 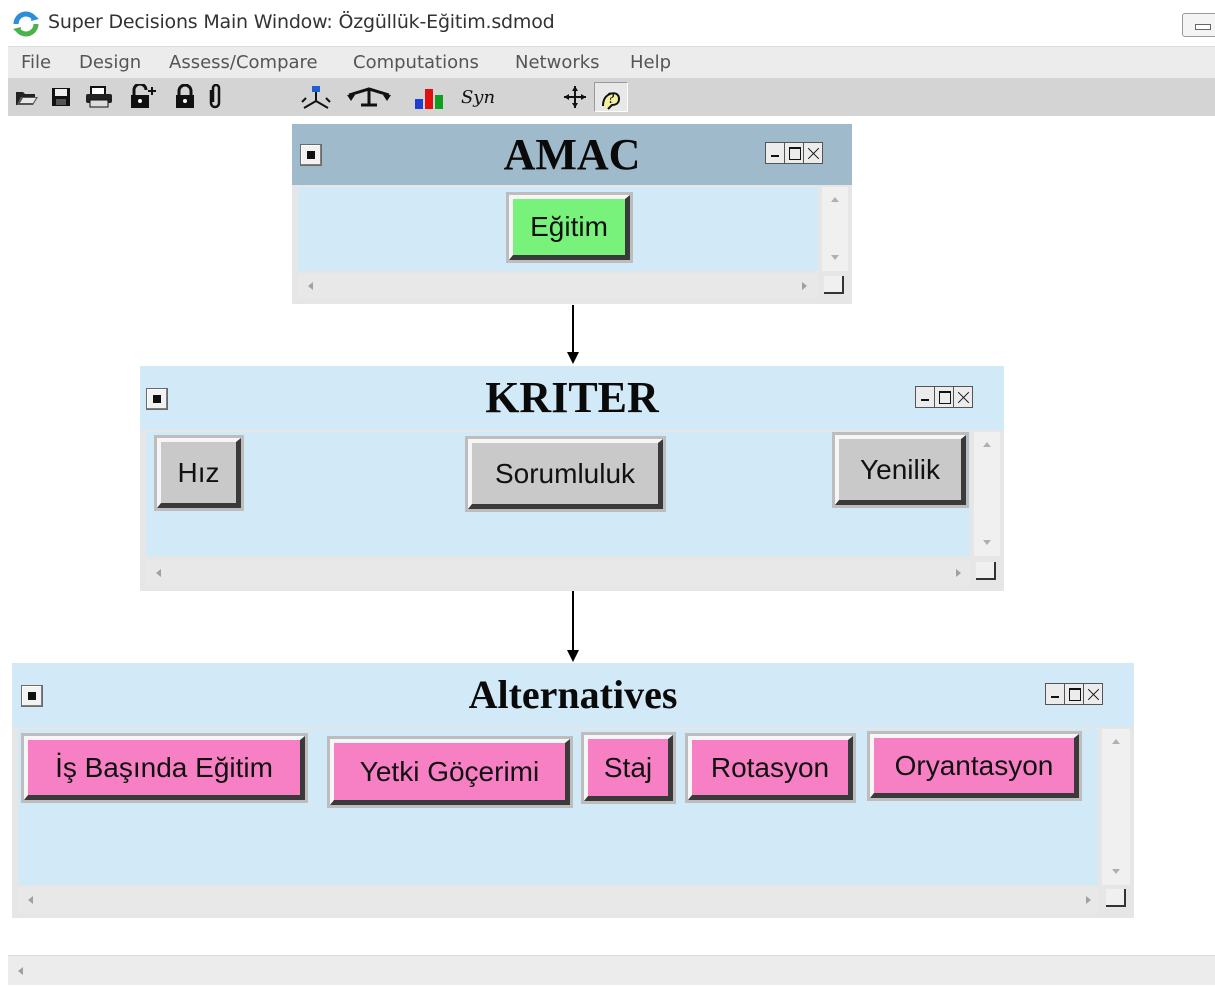 I want to click on cluster-alternatives-horizontal-scrollbar, so click(x=558, y=900).